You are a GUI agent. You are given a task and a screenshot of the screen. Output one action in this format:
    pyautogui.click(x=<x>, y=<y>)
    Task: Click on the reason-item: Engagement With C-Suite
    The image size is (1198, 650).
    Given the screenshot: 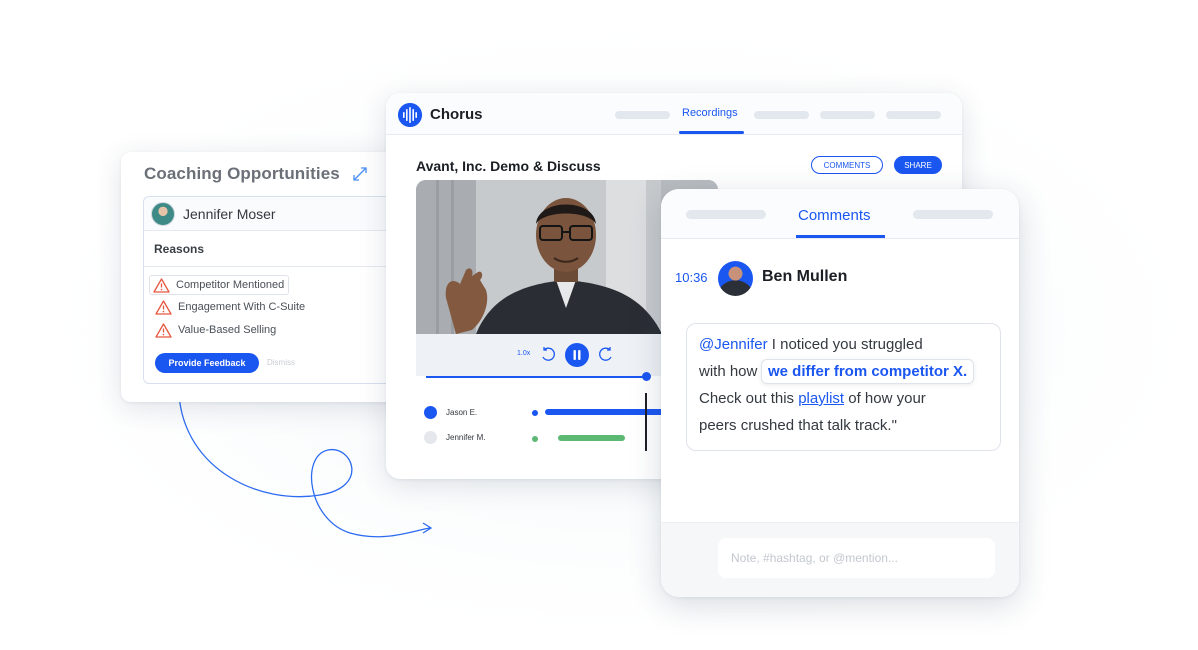 What is the action you would take?
    pyautogui.click(x=228, y=307)
    